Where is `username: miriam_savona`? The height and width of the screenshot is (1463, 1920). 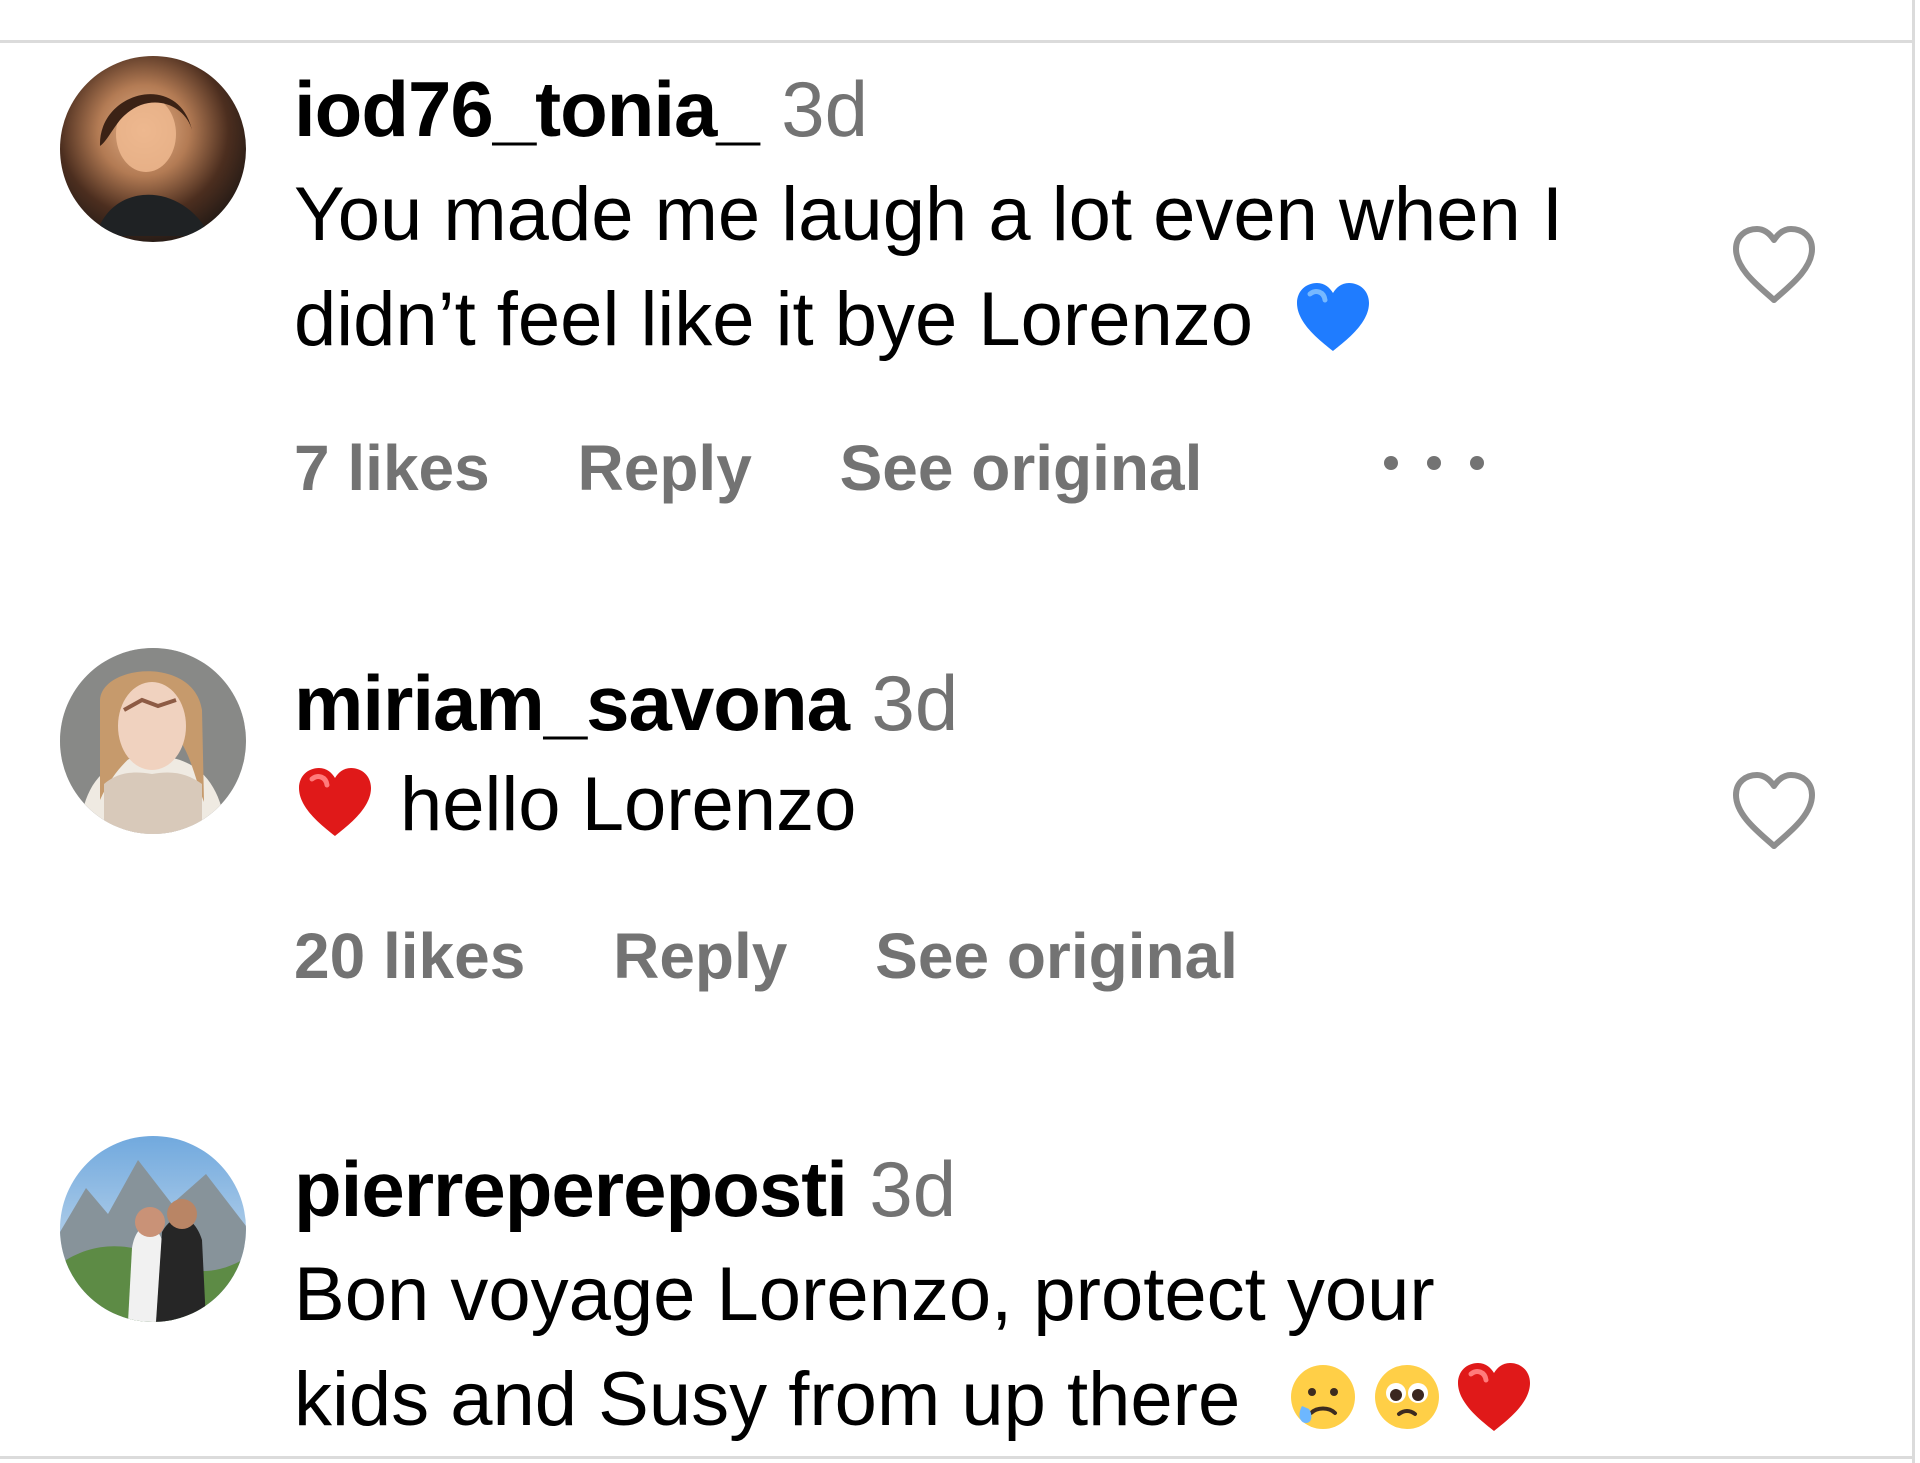
username: miriam_savona is located at coordinates (572, 703).